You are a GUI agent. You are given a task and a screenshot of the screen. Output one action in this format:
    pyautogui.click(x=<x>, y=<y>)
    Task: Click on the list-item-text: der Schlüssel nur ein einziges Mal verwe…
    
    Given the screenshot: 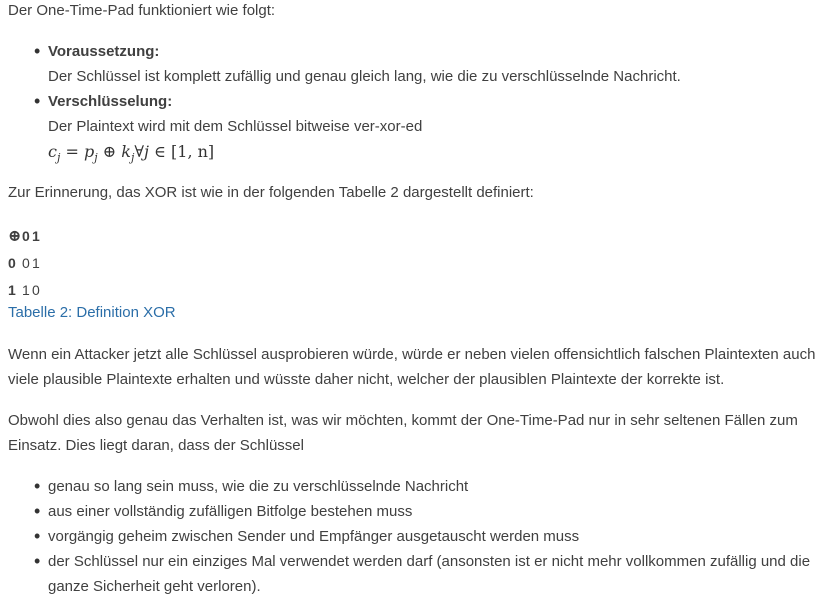 What is the action you would take?
    pyautogui.click(x=429, y=574)
    